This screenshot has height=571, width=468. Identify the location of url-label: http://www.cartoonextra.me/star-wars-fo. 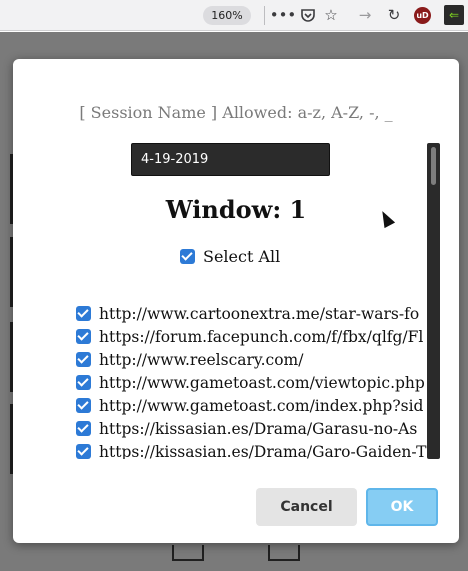
(259, 313).